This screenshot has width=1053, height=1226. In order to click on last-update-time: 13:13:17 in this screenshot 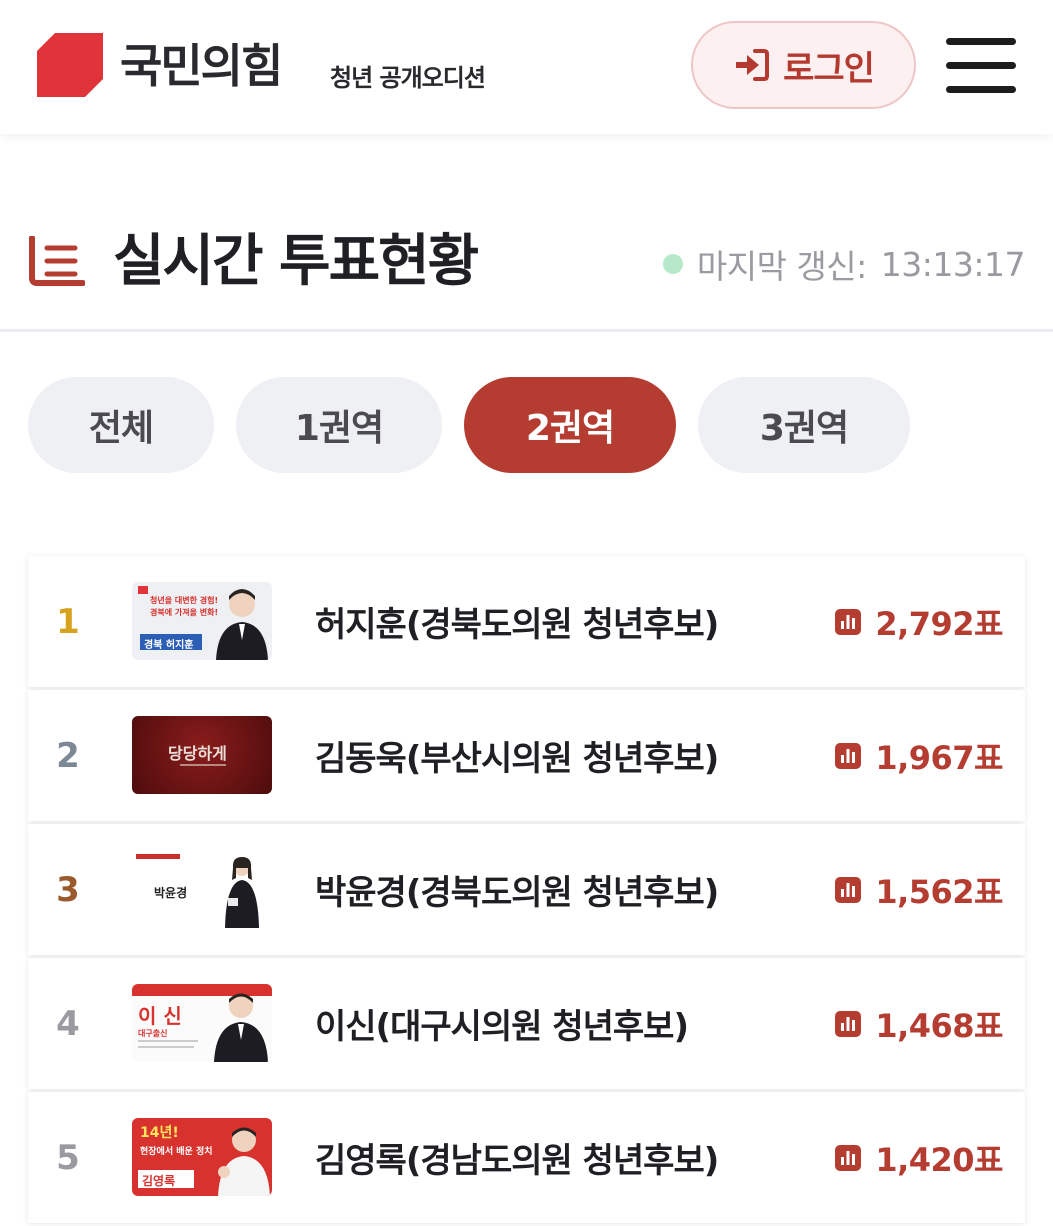, I will do `click(953, 264)`.